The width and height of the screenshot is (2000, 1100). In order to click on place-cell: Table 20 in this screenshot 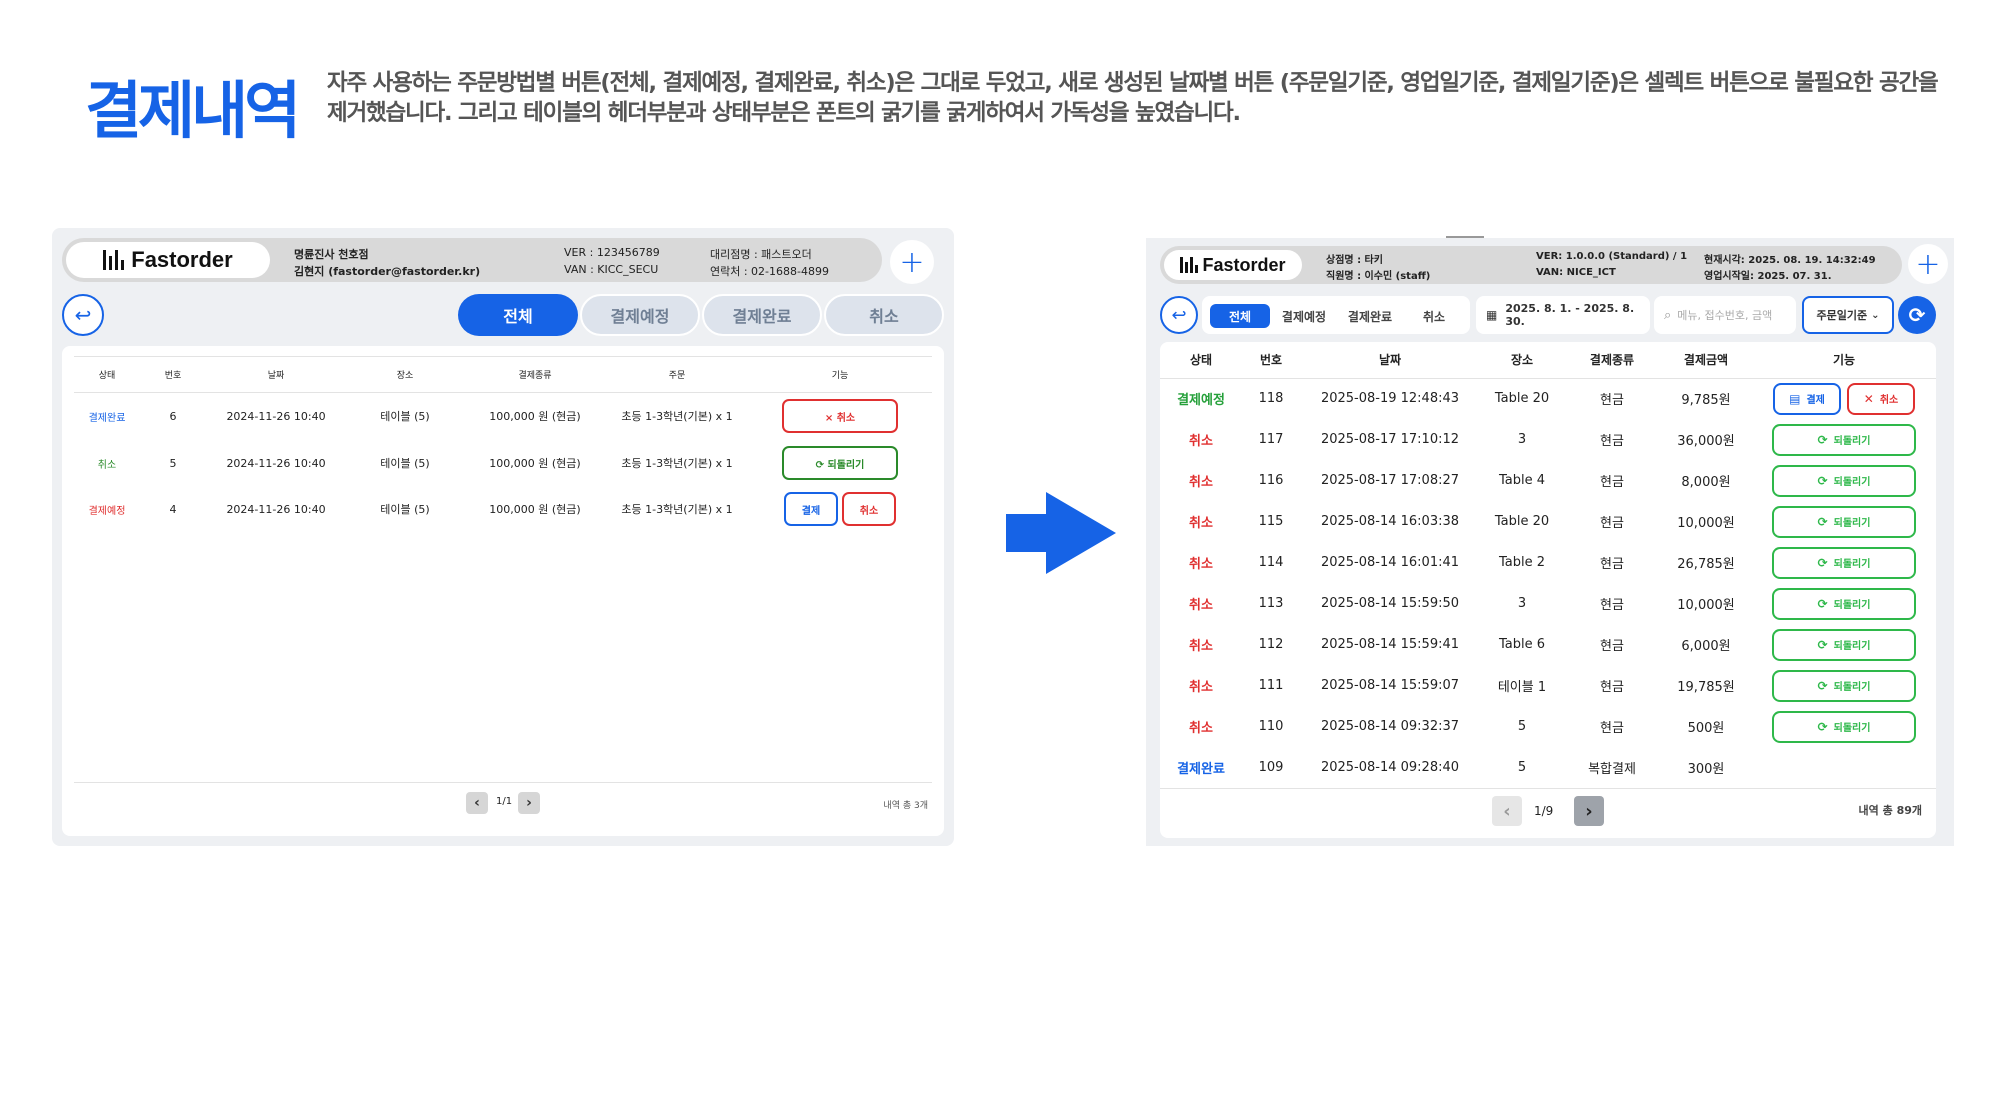, I will do `click(1522, 521)`.